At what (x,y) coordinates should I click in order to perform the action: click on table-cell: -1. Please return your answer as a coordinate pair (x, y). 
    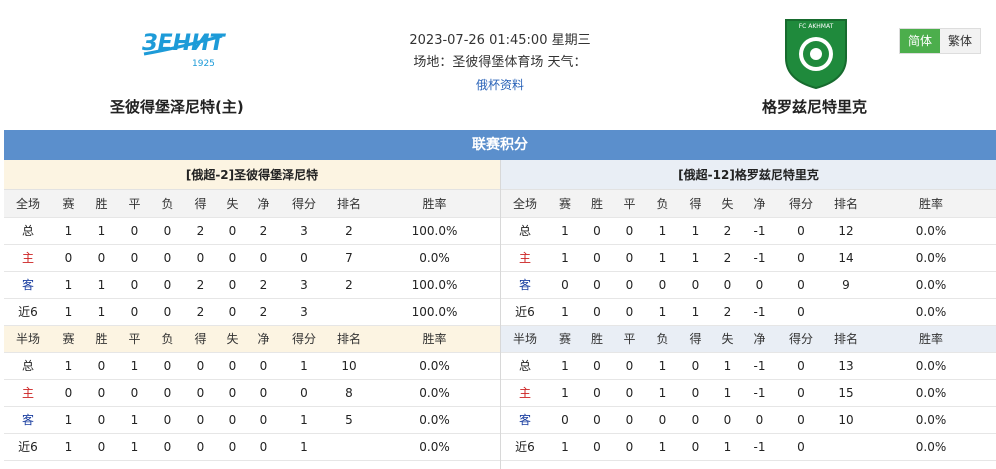
    Looking at the image, I should click on (759, 258).